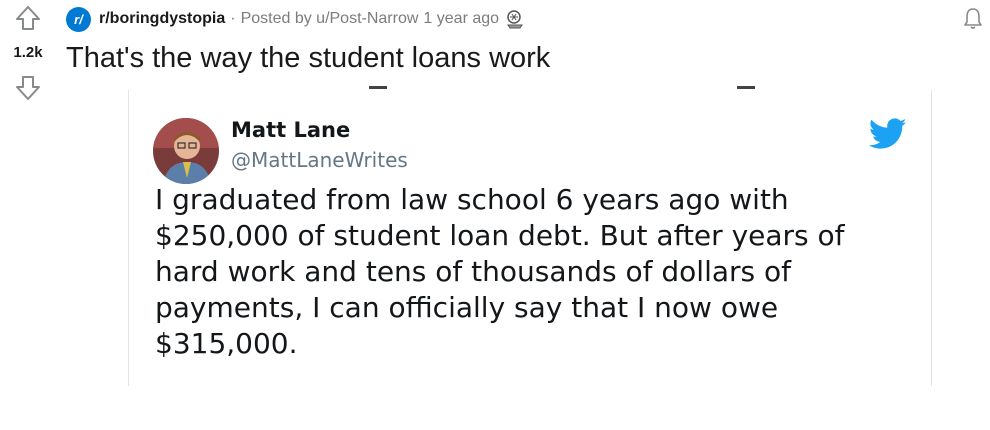 The width and height of the screenshot is (990, 430). What do you see at coordinates (888, 133) in the screenshot?
I see `twitter-bird-icon` at bounding box center [888, 133].